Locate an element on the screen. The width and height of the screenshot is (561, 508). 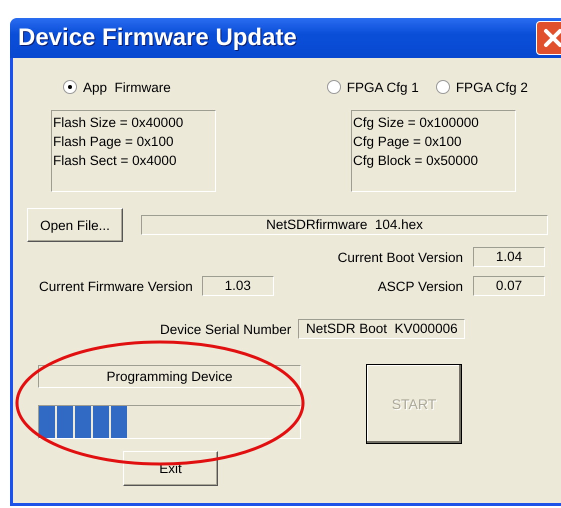
field-label: Current Firmware Version is located at coordinates (116, 286).